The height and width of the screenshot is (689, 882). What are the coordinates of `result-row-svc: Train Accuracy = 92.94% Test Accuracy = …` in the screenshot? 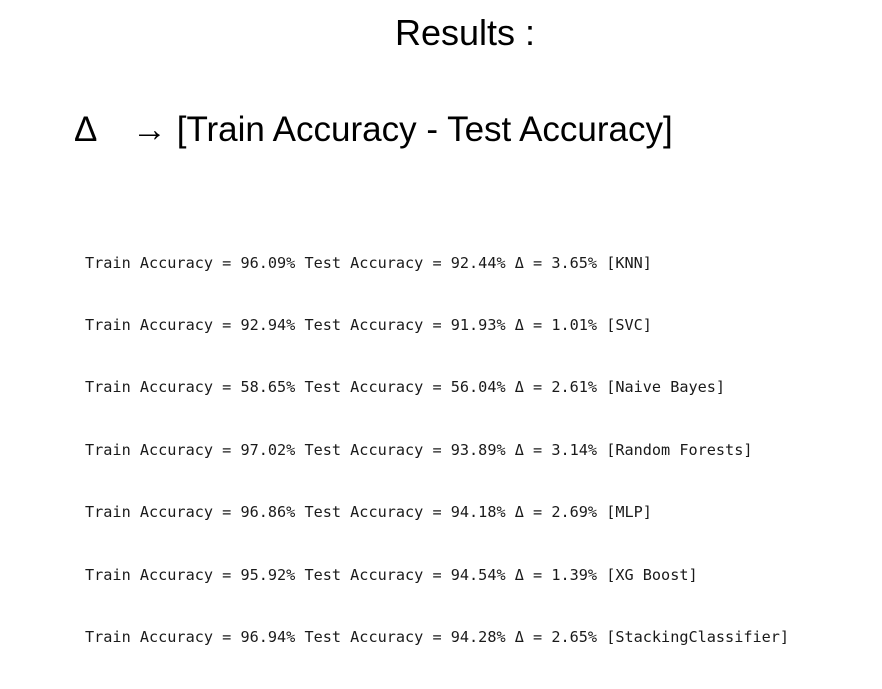 It's located at (368, 324).